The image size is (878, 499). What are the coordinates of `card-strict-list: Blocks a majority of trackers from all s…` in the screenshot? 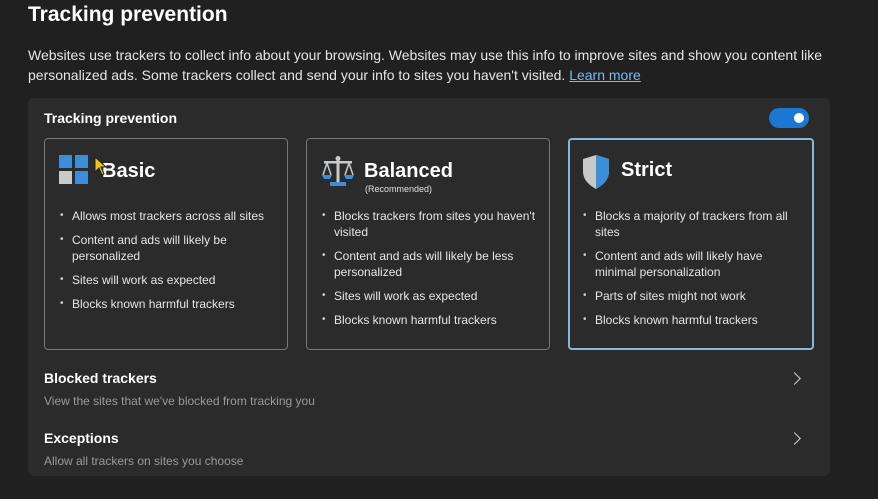 It's located at (693, 272).